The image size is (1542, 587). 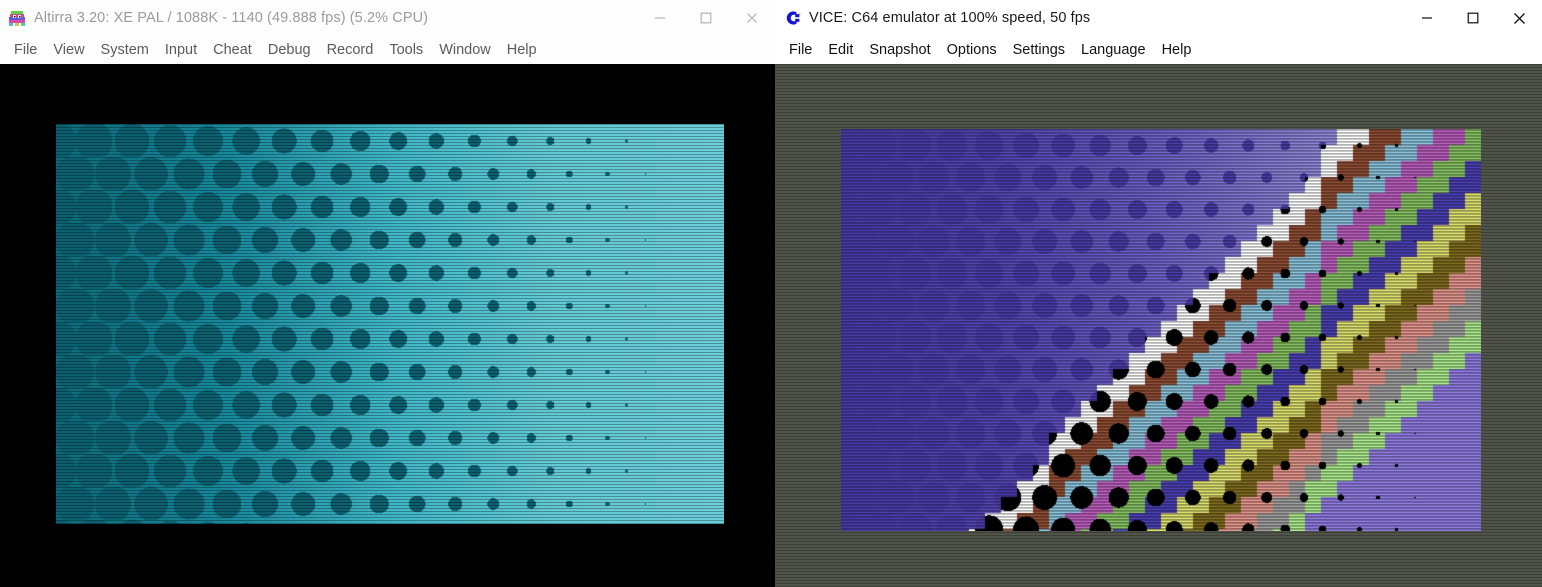 I want to click on altirra-logo-icon, so click(x=17, y=18).